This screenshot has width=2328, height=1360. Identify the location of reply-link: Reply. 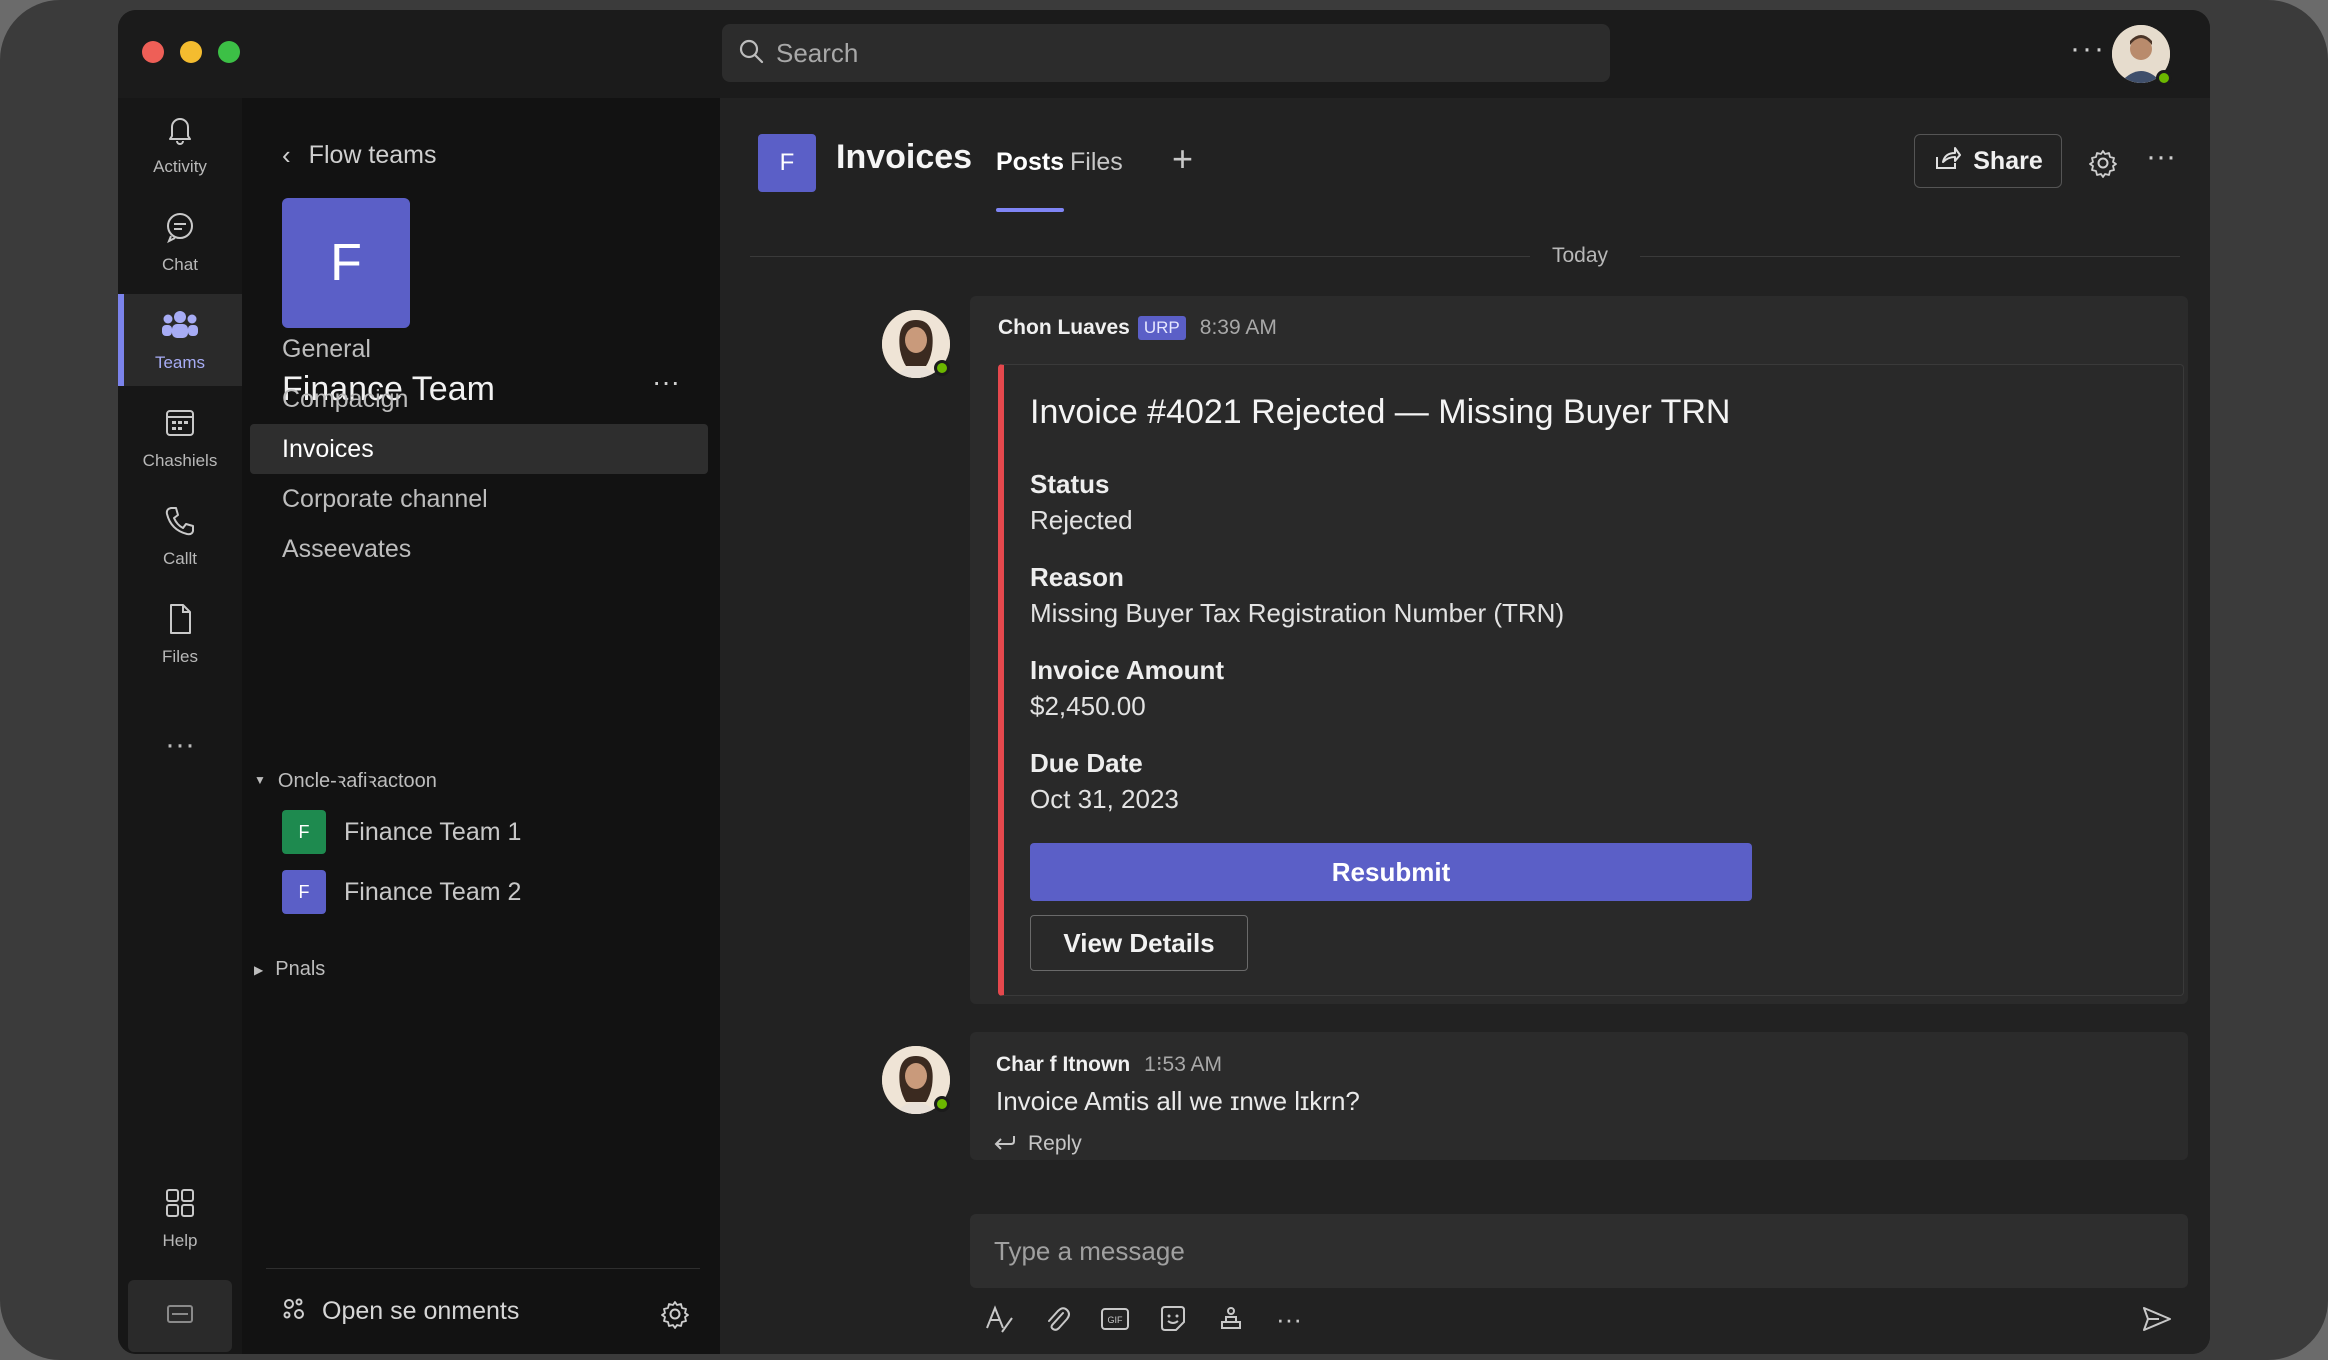
(1037, 1144).